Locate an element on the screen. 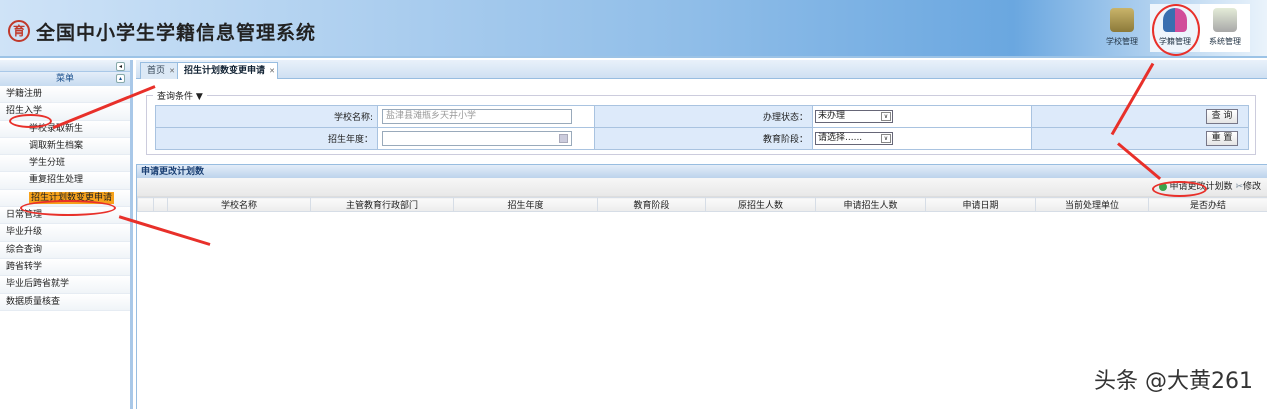  sidebar-item-label: 调取新生档案 is located at coordinates (56, 145).